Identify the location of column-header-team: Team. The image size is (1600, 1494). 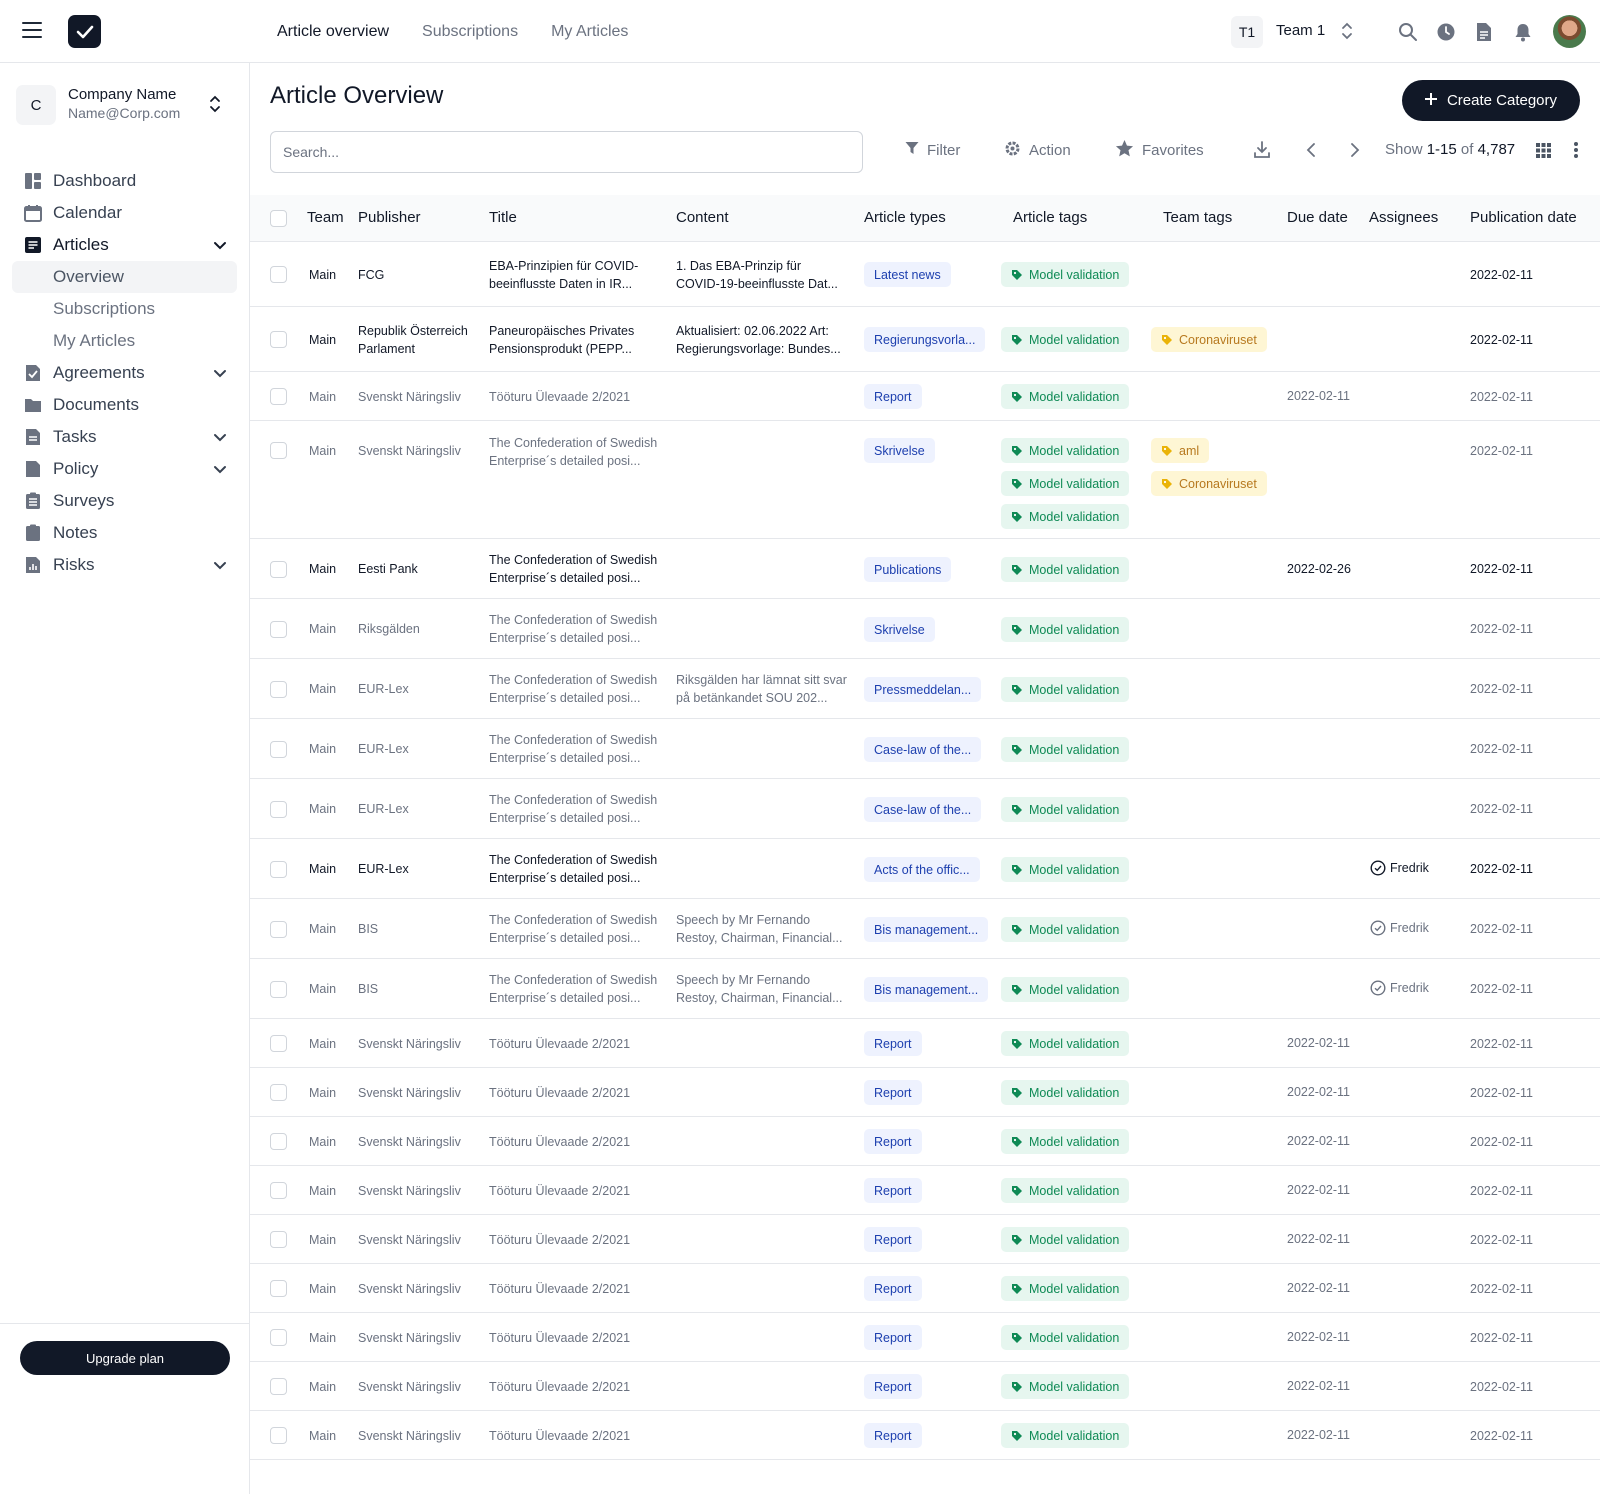
(325, 217).